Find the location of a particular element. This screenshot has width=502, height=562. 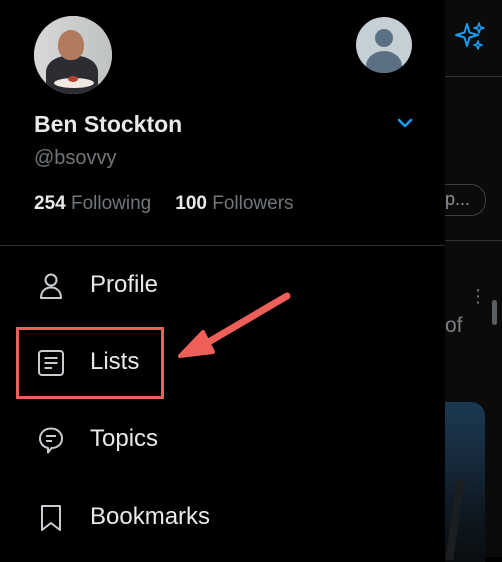

account-switcher-avatar is located at coordinates (384, 45).